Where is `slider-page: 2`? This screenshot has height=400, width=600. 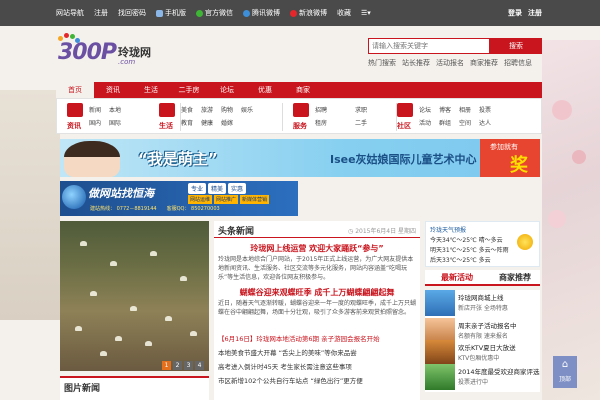
slider-page: 2 is located at coordinates (177, 365).